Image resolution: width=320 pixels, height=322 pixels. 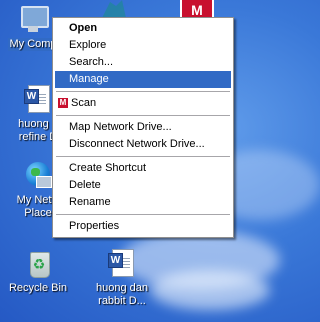 I want to click on computer-icon, so click(x=33, y=20).